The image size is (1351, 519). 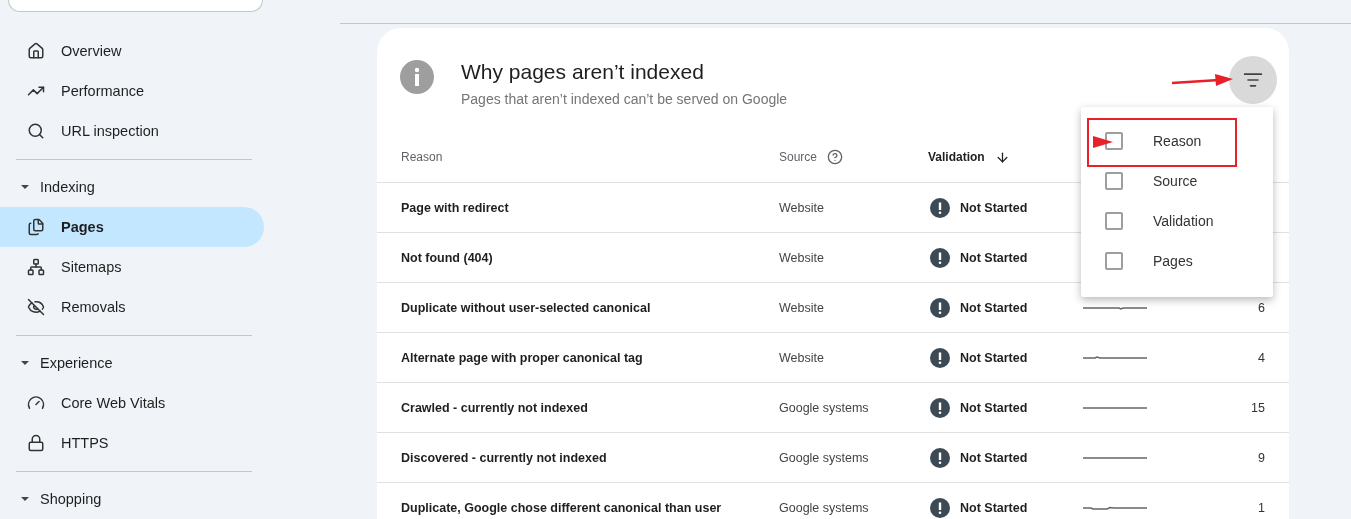 I want to click on sidebar-item: URL inspection, so click(x=132, y=131).